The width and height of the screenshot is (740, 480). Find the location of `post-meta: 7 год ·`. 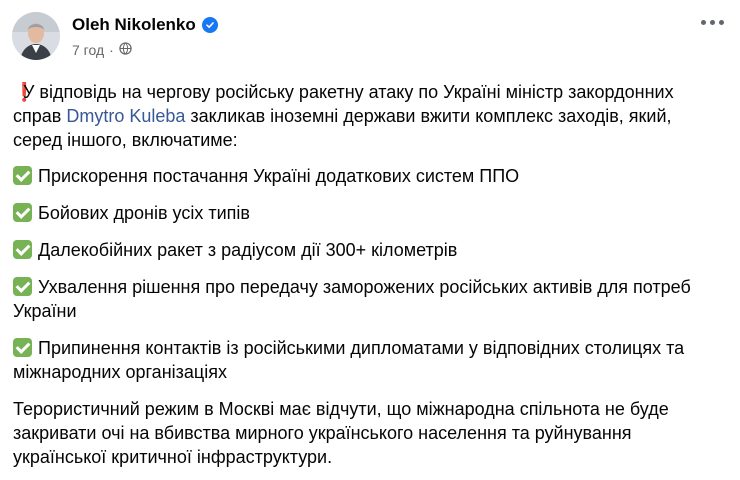

post-meta: 7 год · is located at coordinates (102, 50).